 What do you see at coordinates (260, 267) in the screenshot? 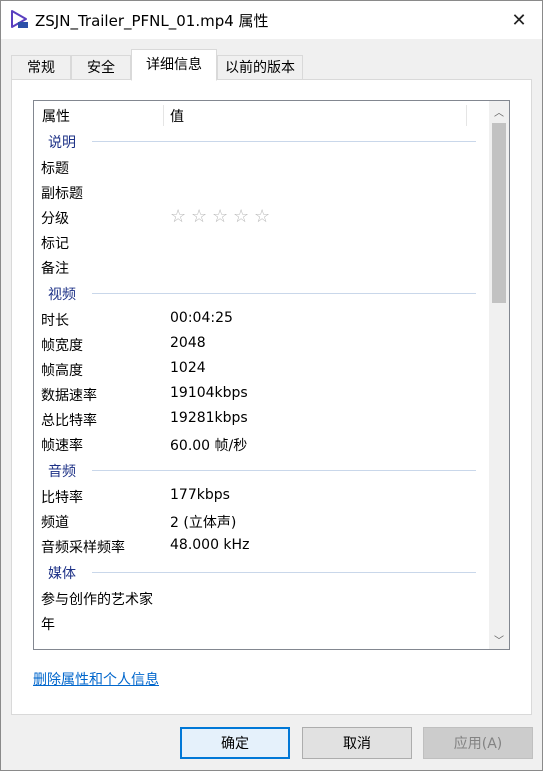
I see `table-row: 备注` at bounding box center [260, 267].